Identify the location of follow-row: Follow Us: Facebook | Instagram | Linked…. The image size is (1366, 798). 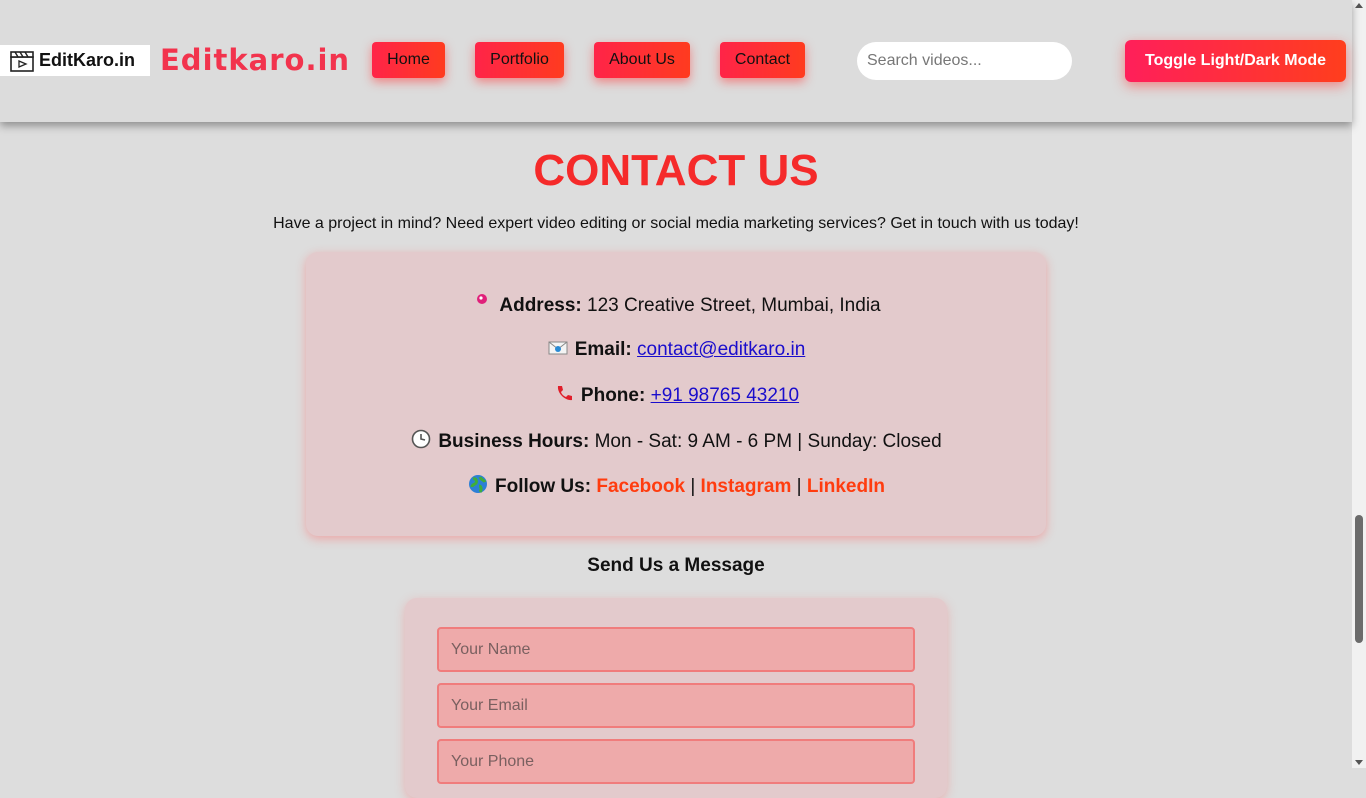
(676, 487).